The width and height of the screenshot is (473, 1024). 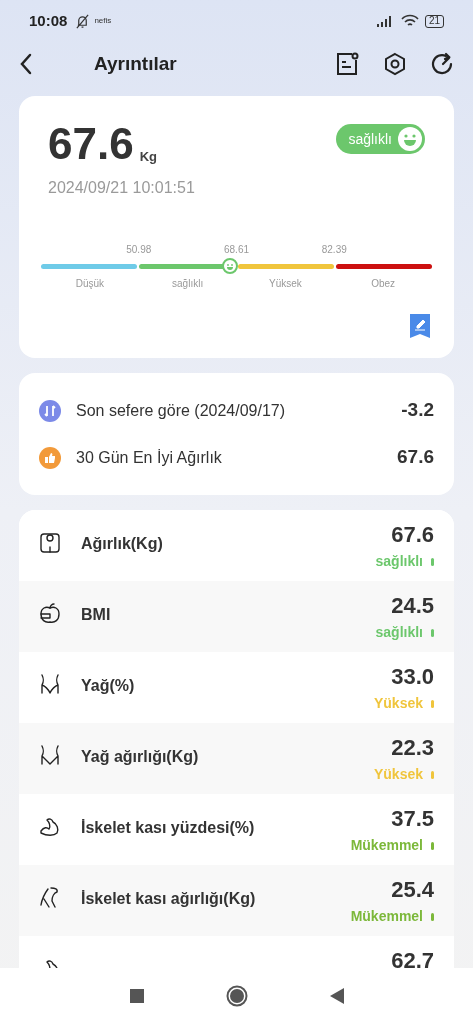 I want to click on status-badge: sağlıklı, so click(x=380, y=139).